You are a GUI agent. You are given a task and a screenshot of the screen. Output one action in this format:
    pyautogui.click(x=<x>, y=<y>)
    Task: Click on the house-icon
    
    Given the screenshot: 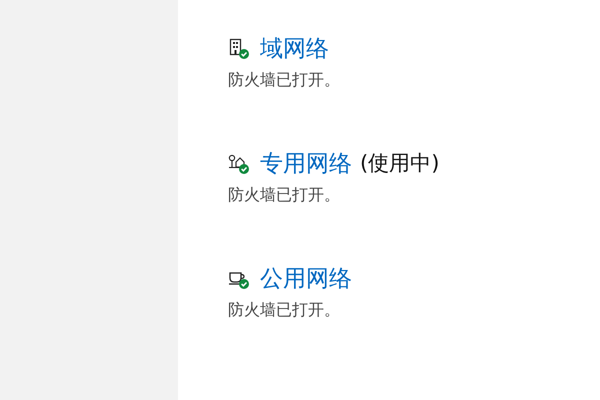 What is the action you would take?
    pyautogui.click(x=239, y=164)
    